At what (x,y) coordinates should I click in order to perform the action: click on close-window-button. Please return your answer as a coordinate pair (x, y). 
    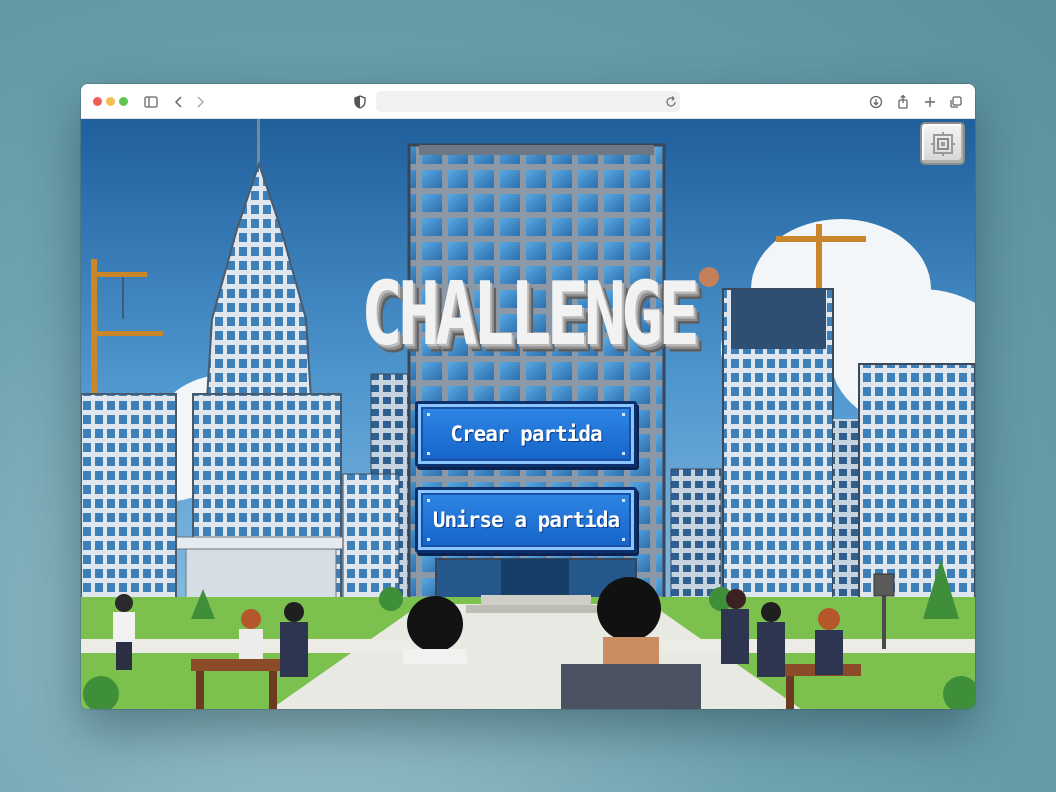
    Looking at the image, I should click on (97, 101).